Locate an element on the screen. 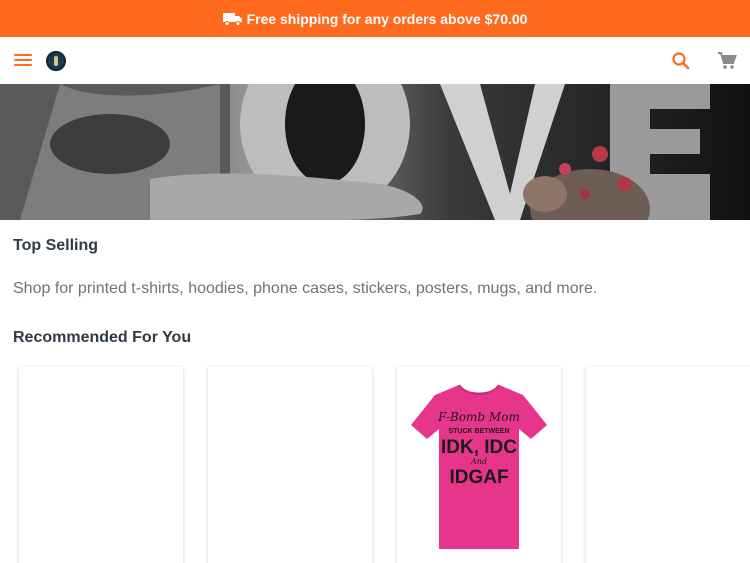  hamburger-menu-icon is located at coordinates (23, 60).